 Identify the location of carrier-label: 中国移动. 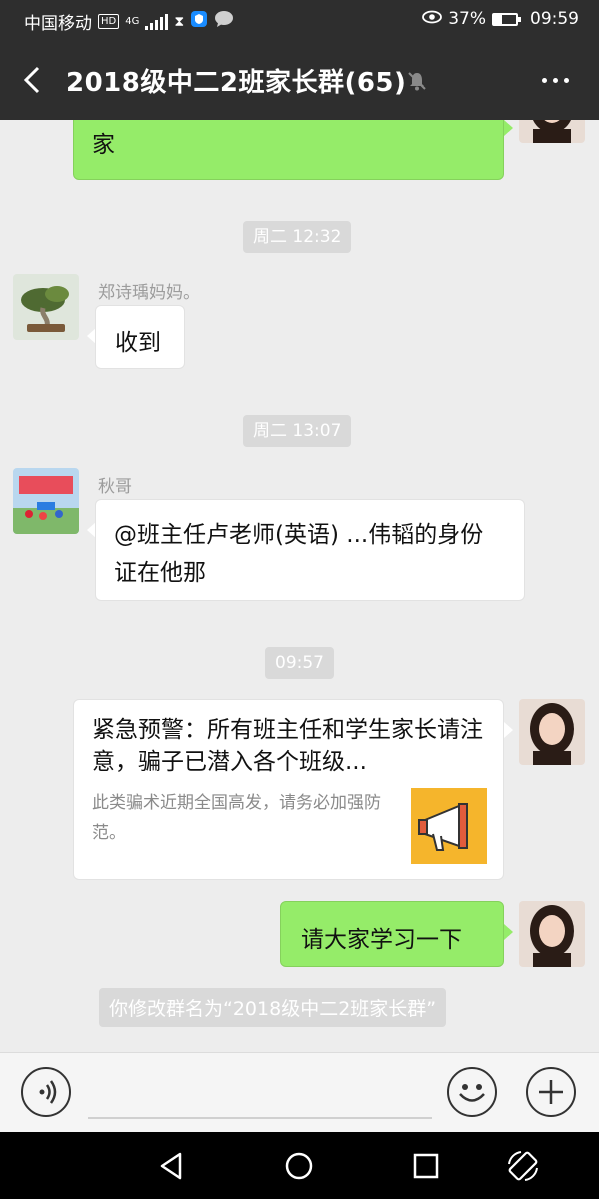
(58, 24).